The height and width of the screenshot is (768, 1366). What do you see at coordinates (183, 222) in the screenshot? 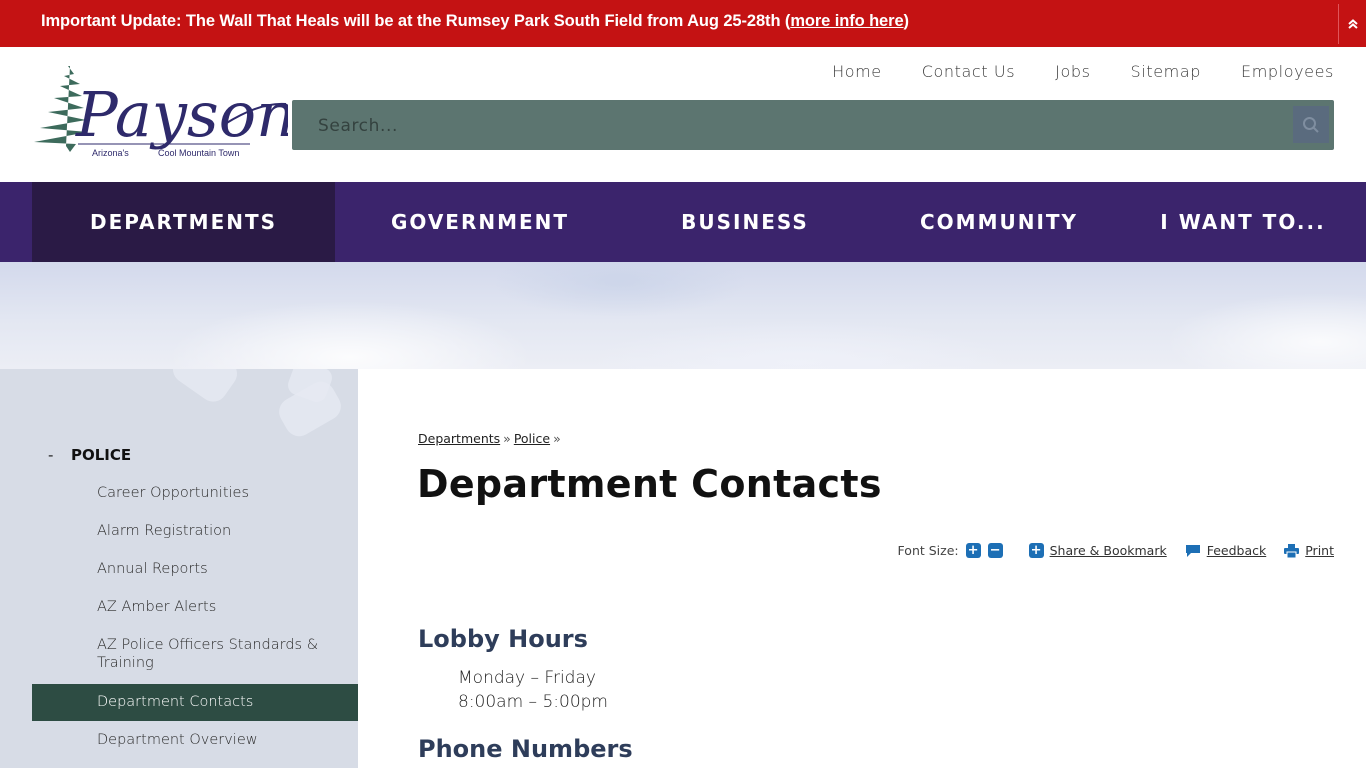
I see `nav-departments: DEPARTMENTS` at bounding box center [183, 222].